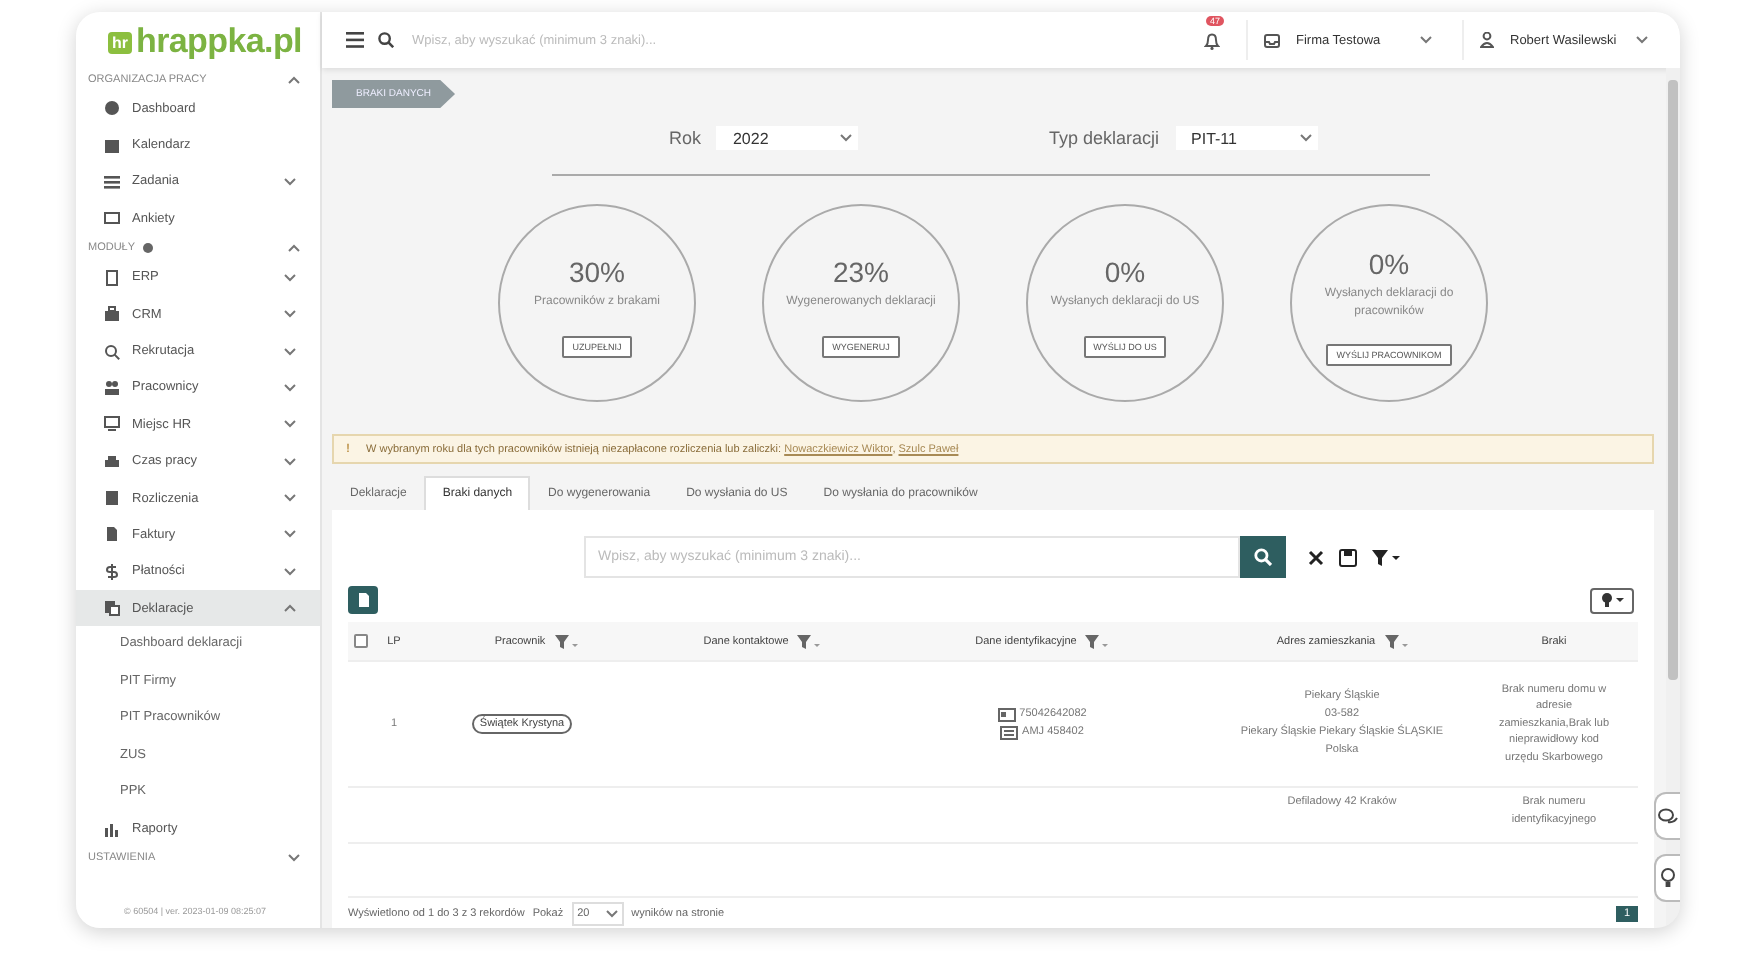  What do you see at coordinates (363, 600) in the screenshot?
I see `export-button` at bounding box center [363, 600].